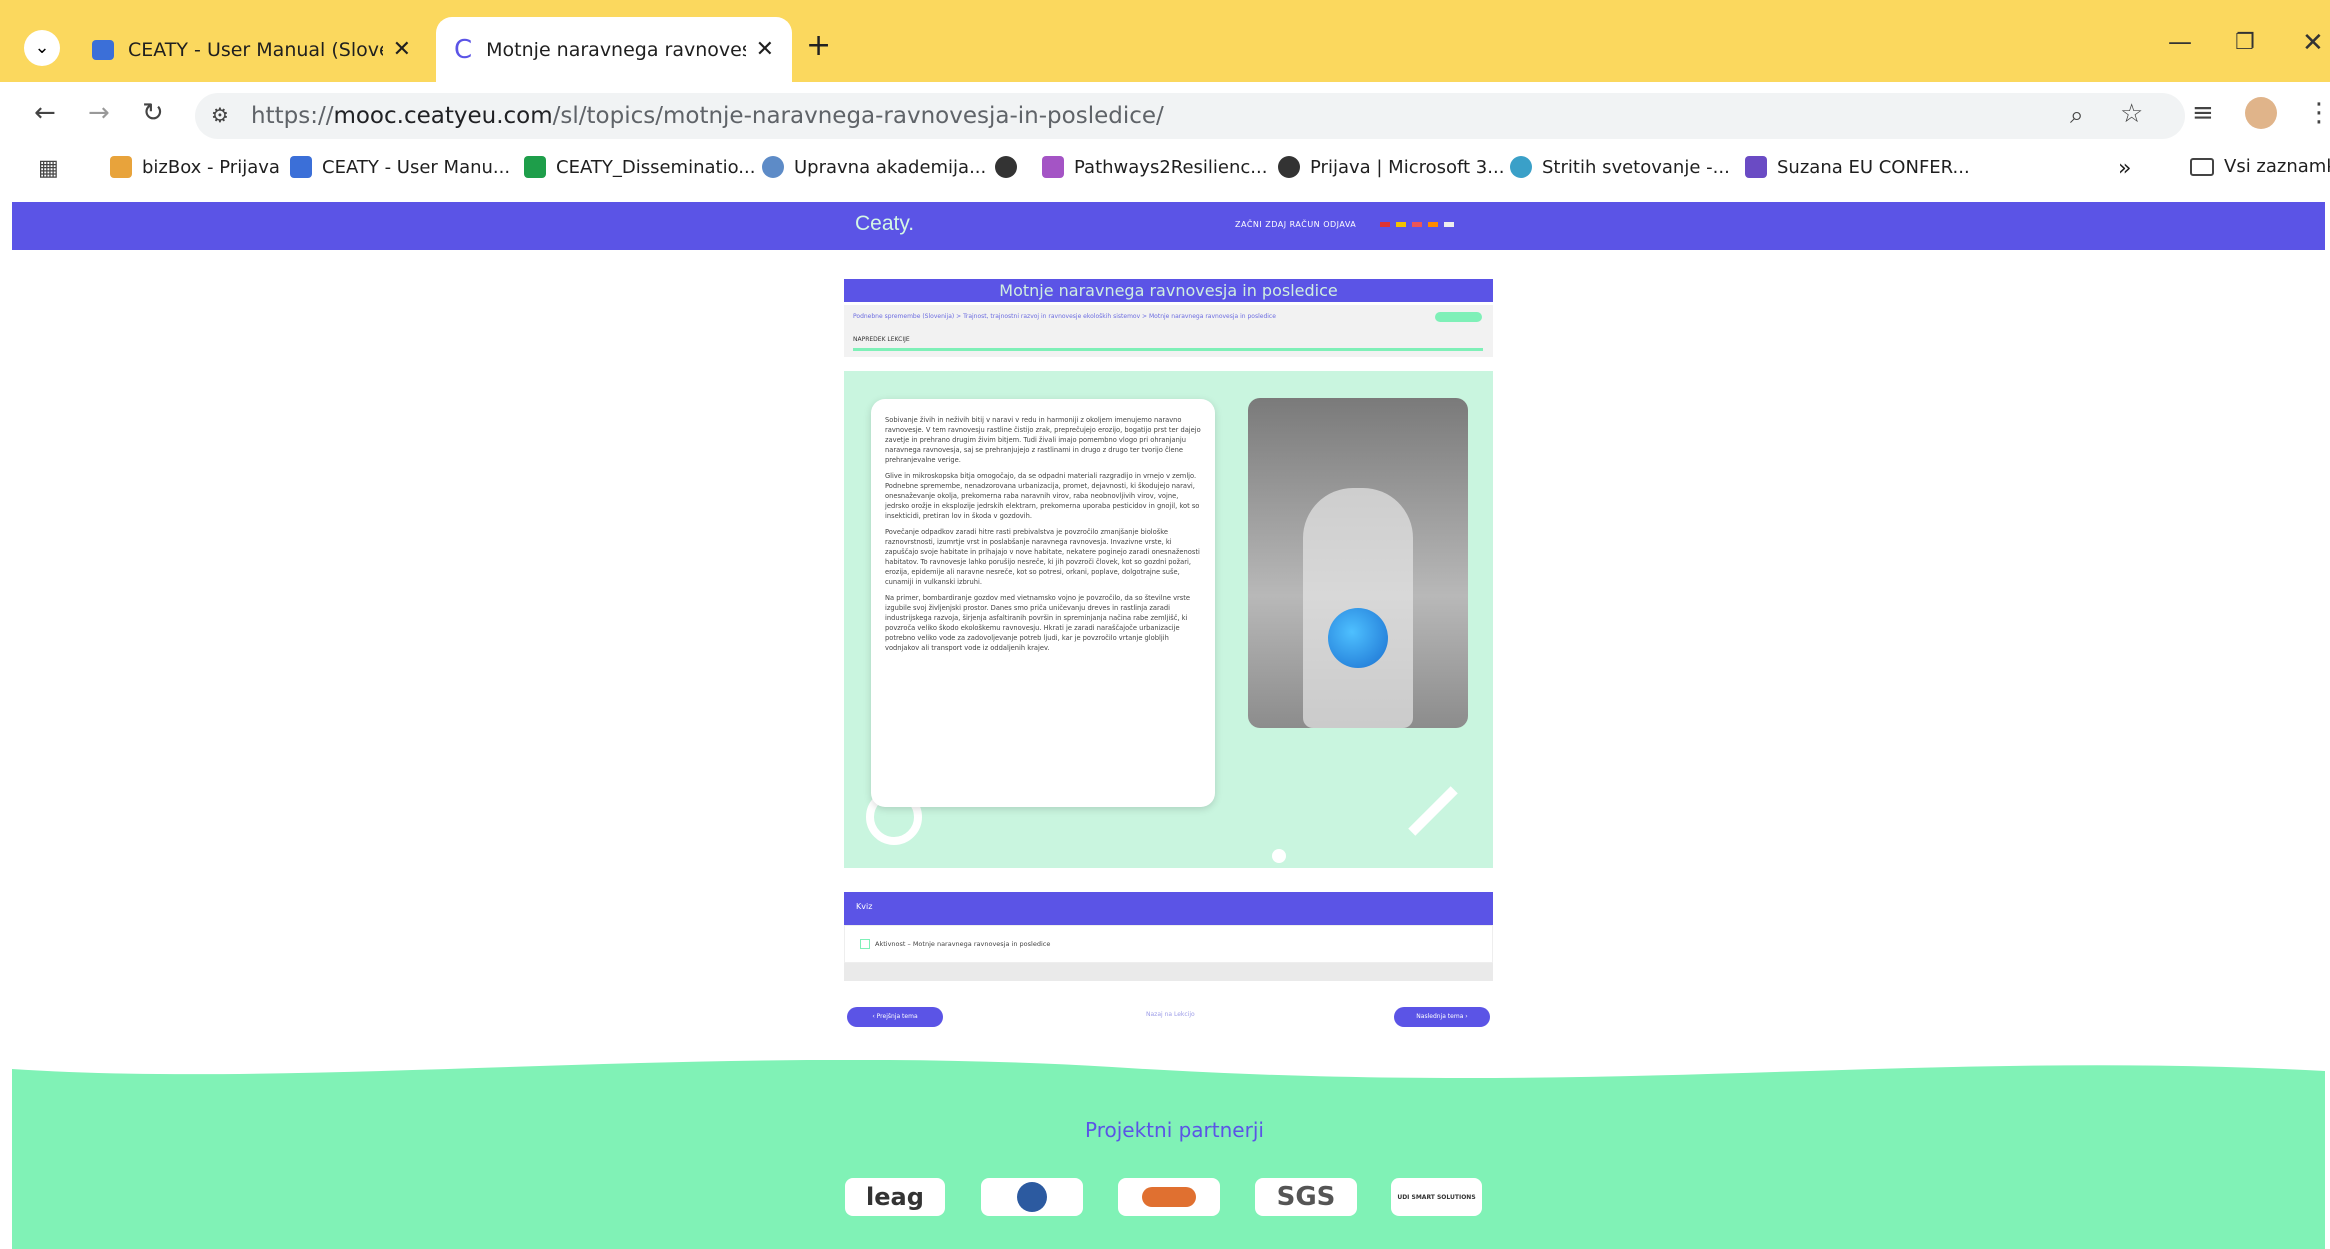 The width and height of the screenshot is (2330, 1249). Describe the element at coordinates (818, 45) in the screenshot. I see `new-tab-button: +` at that location.